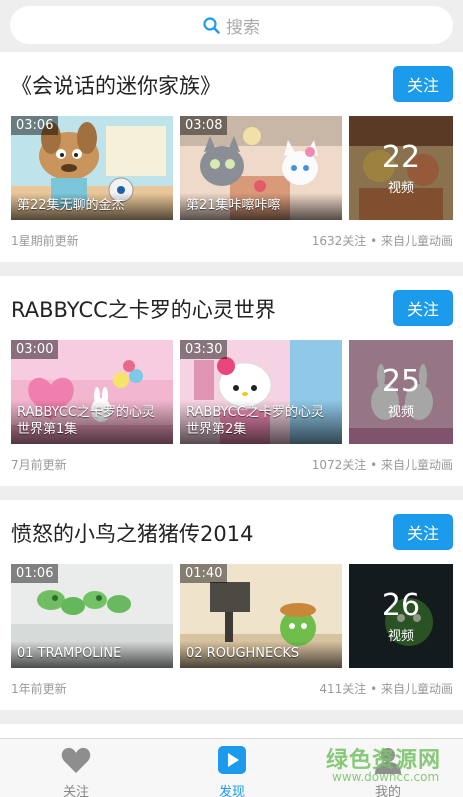  Describe the element at coordinates (231, 731) in the screenshot. I see `channel-card-partial` at that location.